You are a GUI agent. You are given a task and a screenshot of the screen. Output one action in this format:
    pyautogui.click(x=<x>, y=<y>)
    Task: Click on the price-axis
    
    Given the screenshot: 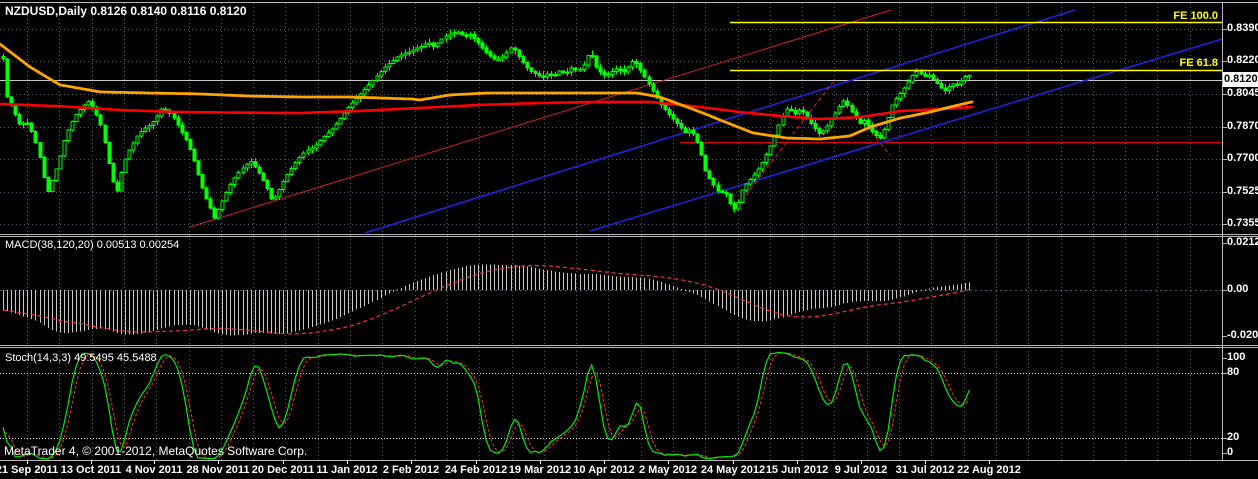 What is the action you would take?
    pyautogui.click(x=1240, y=230)
    